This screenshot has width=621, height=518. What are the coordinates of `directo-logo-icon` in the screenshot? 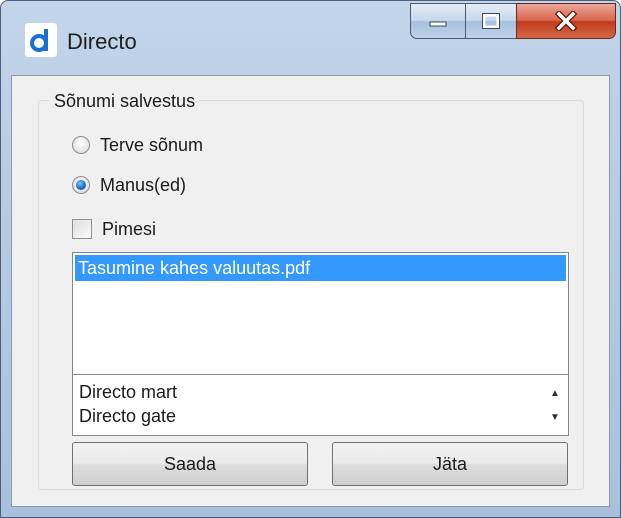 It's located at (41, 40).